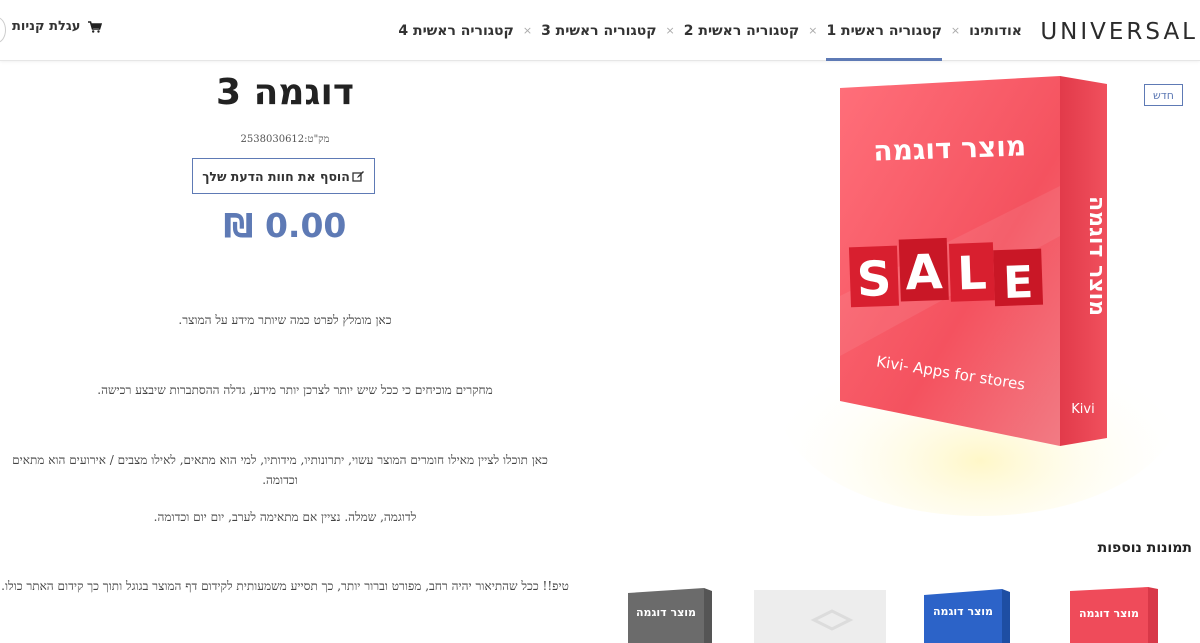 This screenshot has width=1200, height=643. I want to click on shopping-cart-icon, so click(95, 26).